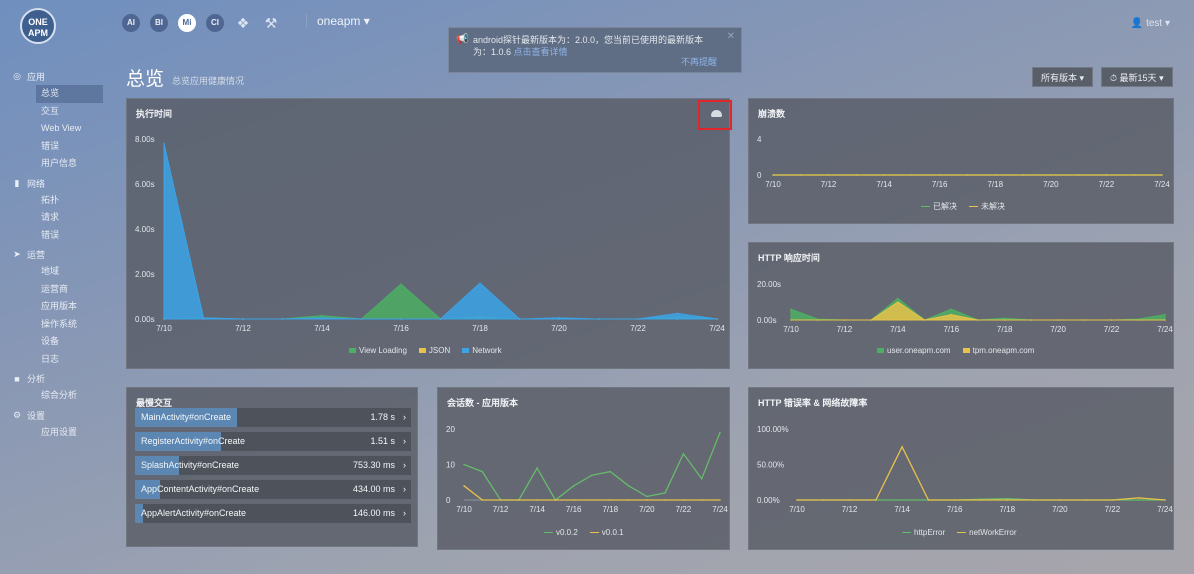  I want to click on sidebar-item: 综合分析, so click(55, 396).